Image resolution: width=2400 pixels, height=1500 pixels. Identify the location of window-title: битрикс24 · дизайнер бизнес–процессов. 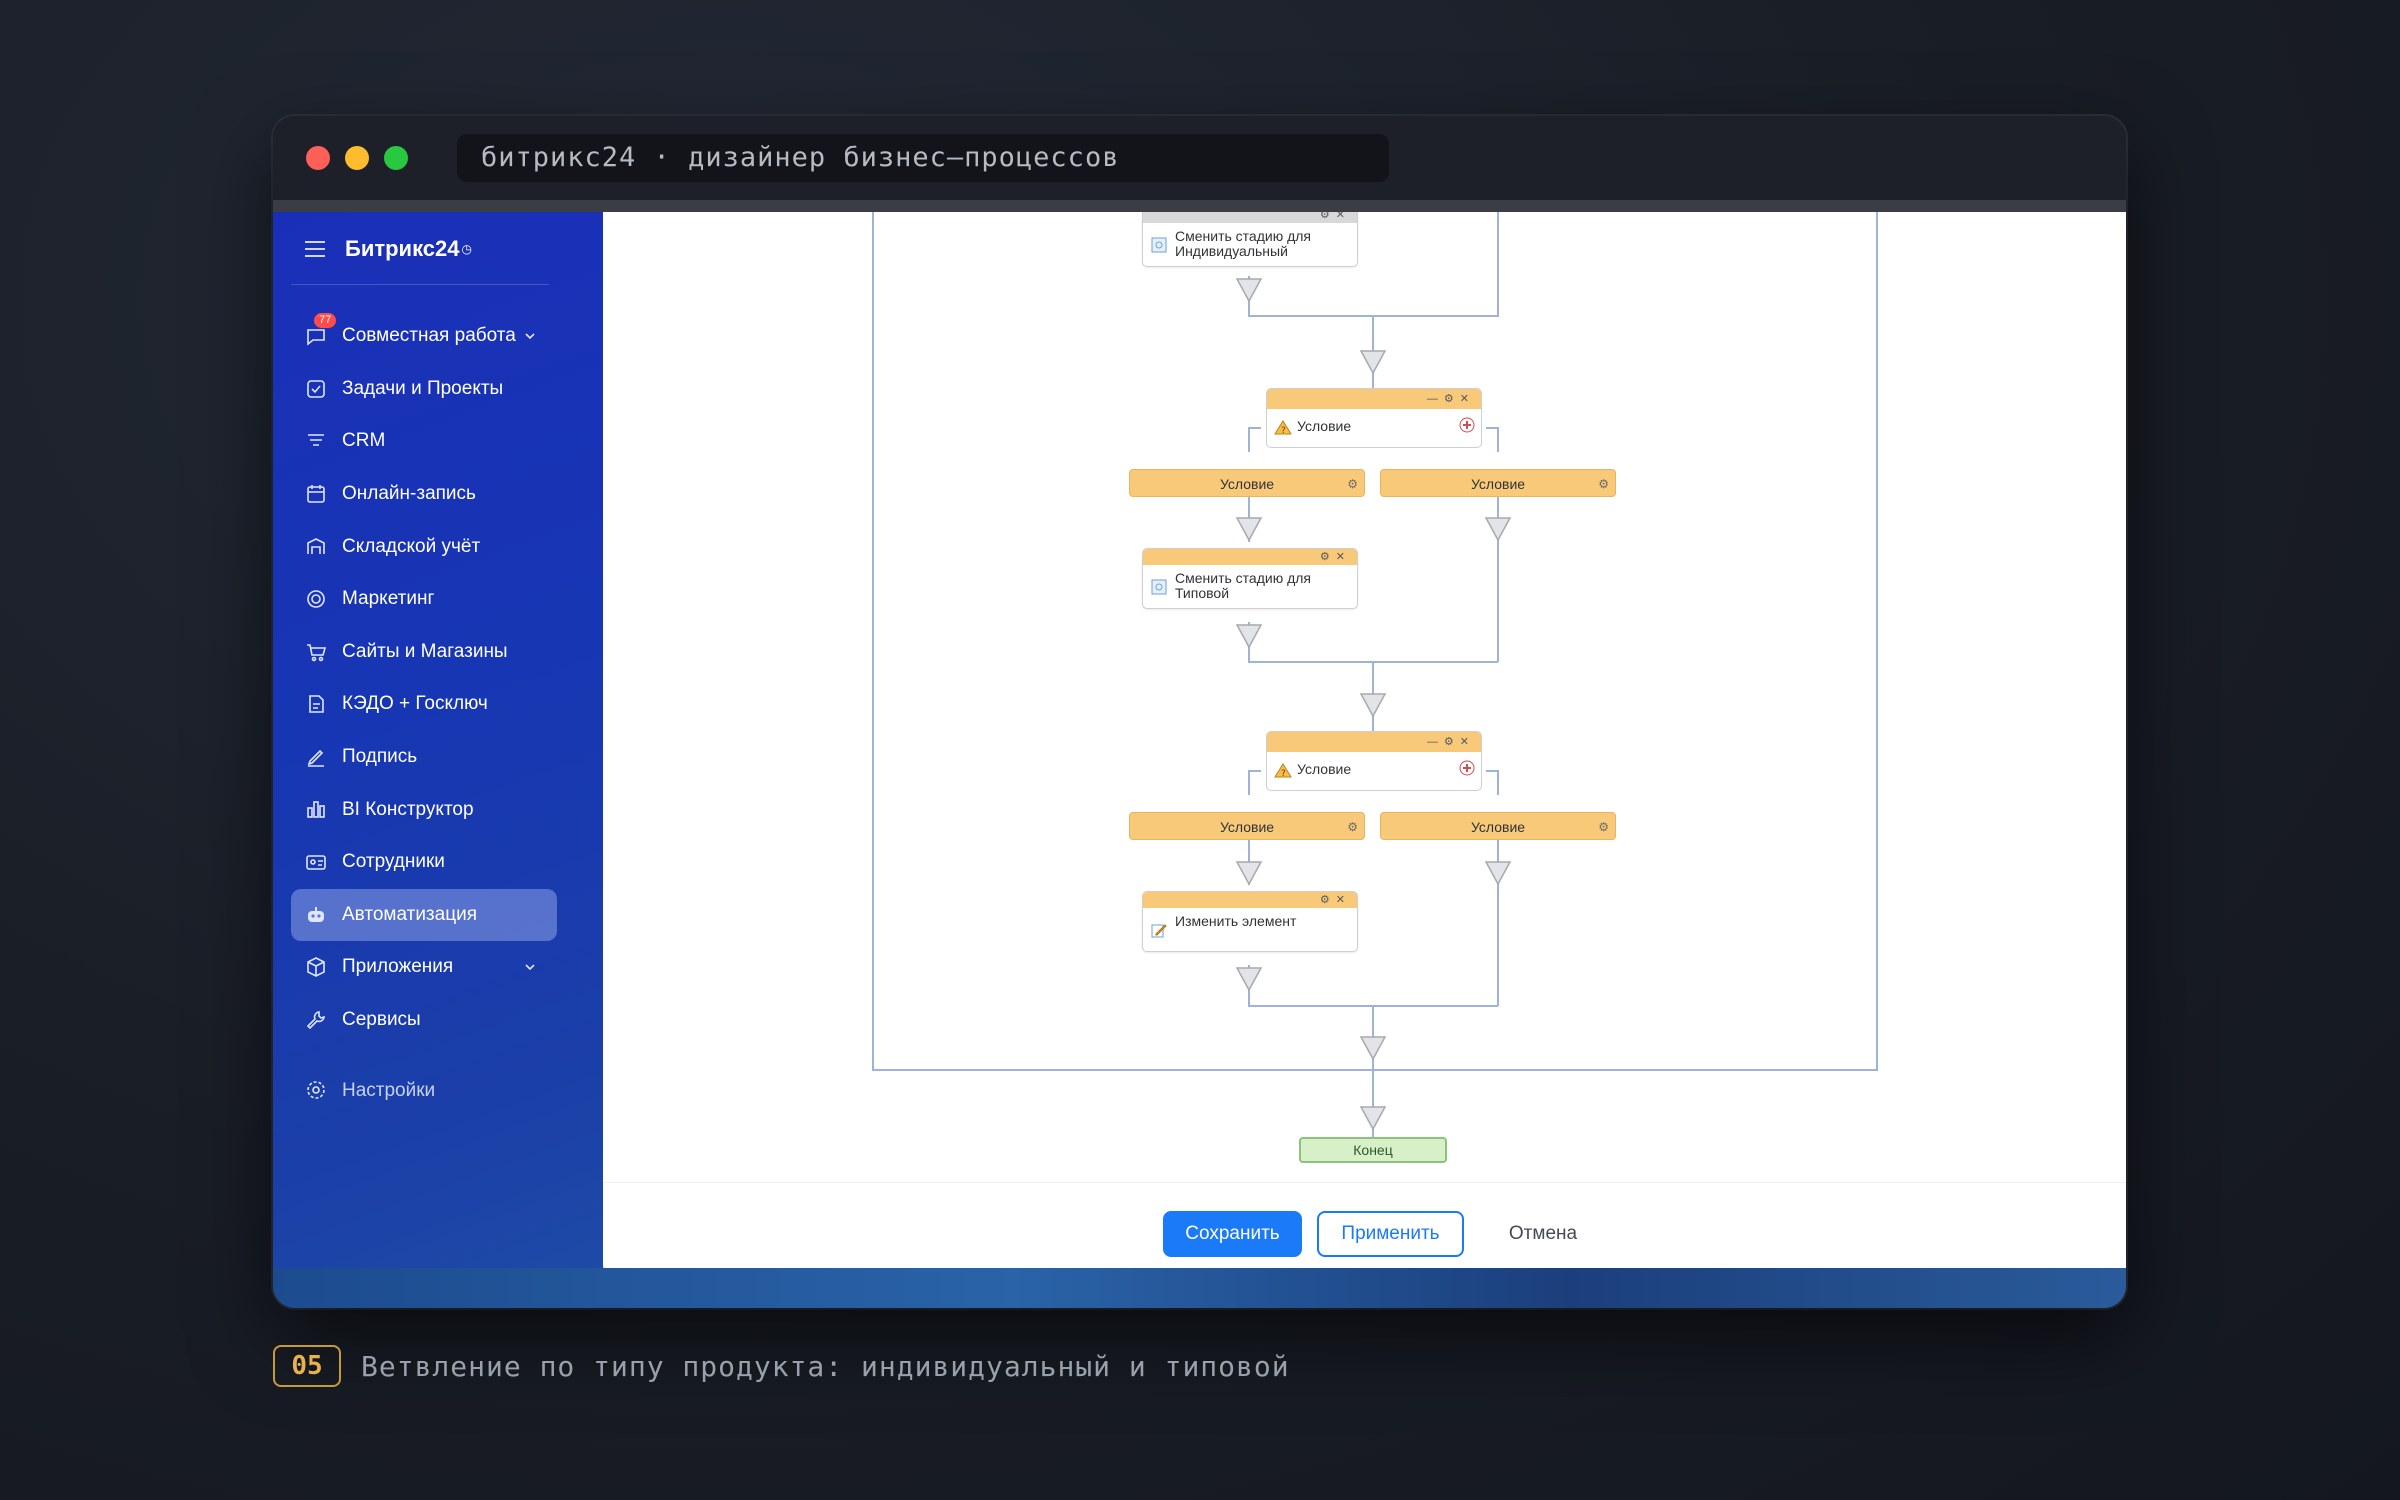
(923, 158).